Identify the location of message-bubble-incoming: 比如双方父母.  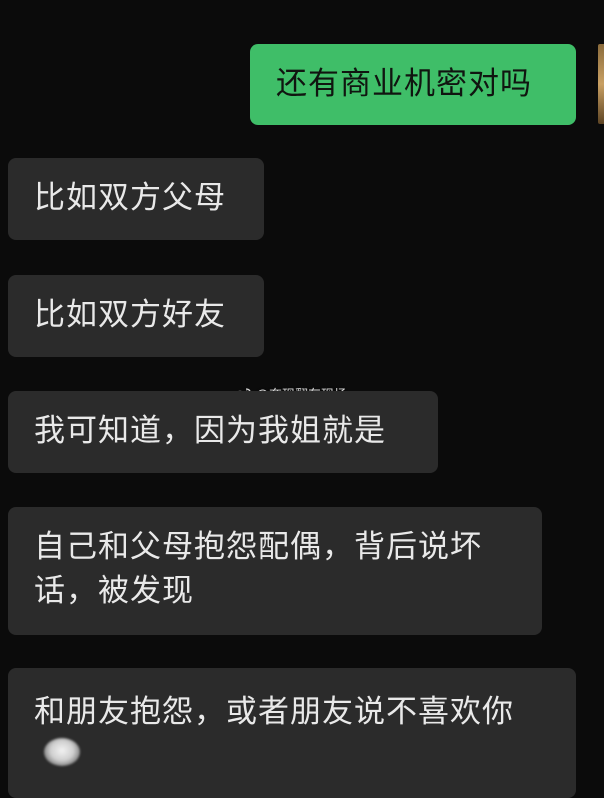
(136, 199).